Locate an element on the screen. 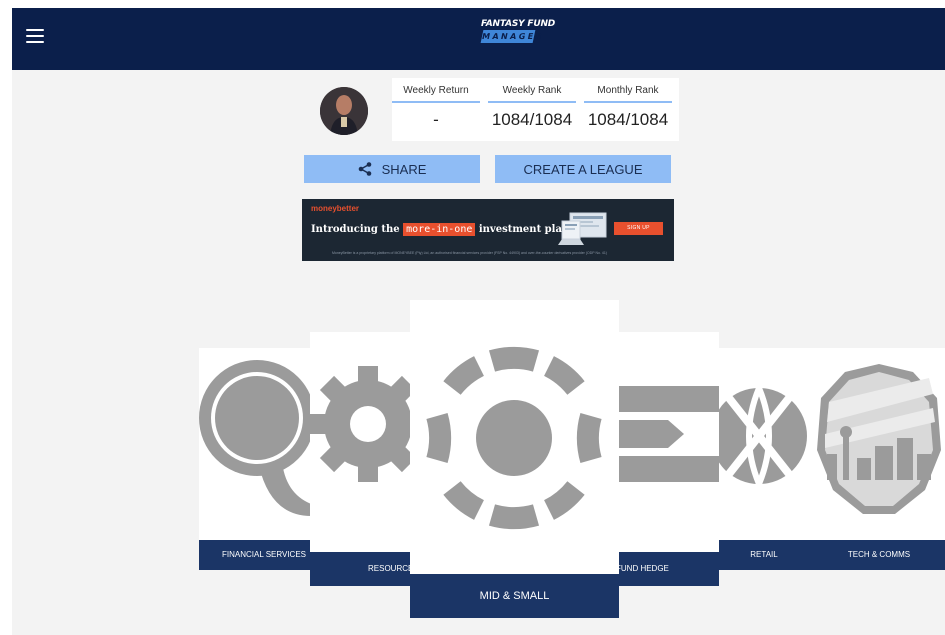  sector-card-fund-hedge: FUND HEDGE is located at coordinates (663, 459).